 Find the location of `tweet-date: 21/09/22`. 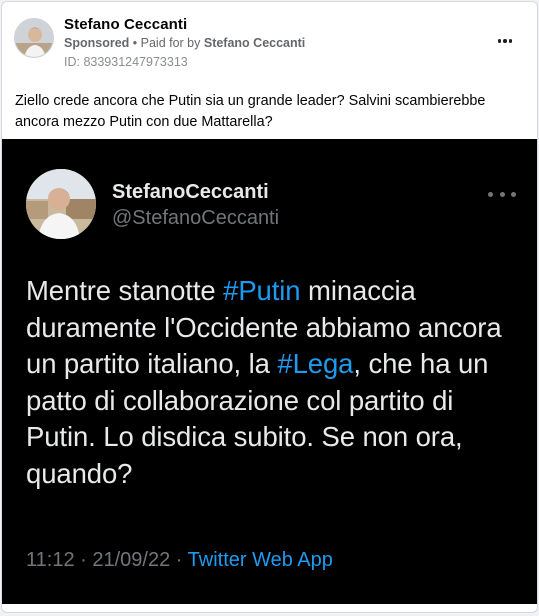

tweet-date: 21/09/22 is located at coordinates (131, 560).